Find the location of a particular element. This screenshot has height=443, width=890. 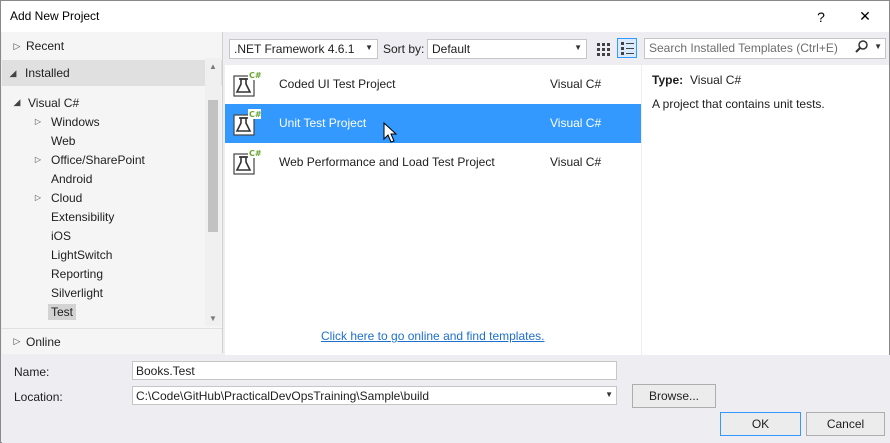

mouse-cursor-icon is located at coordinates (390, 134).